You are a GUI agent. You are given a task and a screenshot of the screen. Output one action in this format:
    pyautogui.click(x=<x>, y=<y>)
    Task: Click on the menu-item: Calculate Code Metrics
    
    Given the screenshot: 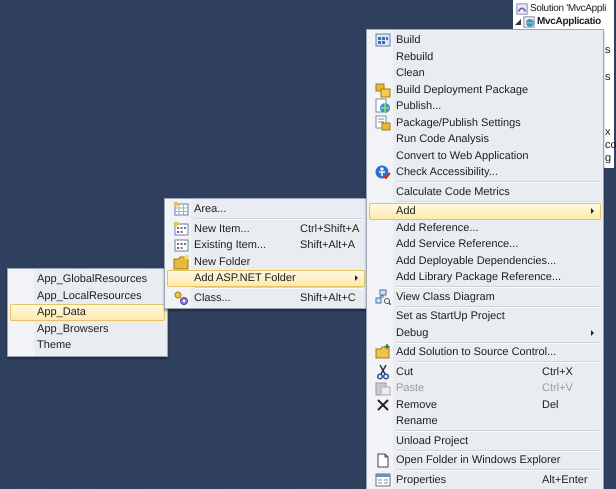 What is the action you would take?
    pyautogui.click(x=485, y=192)
    